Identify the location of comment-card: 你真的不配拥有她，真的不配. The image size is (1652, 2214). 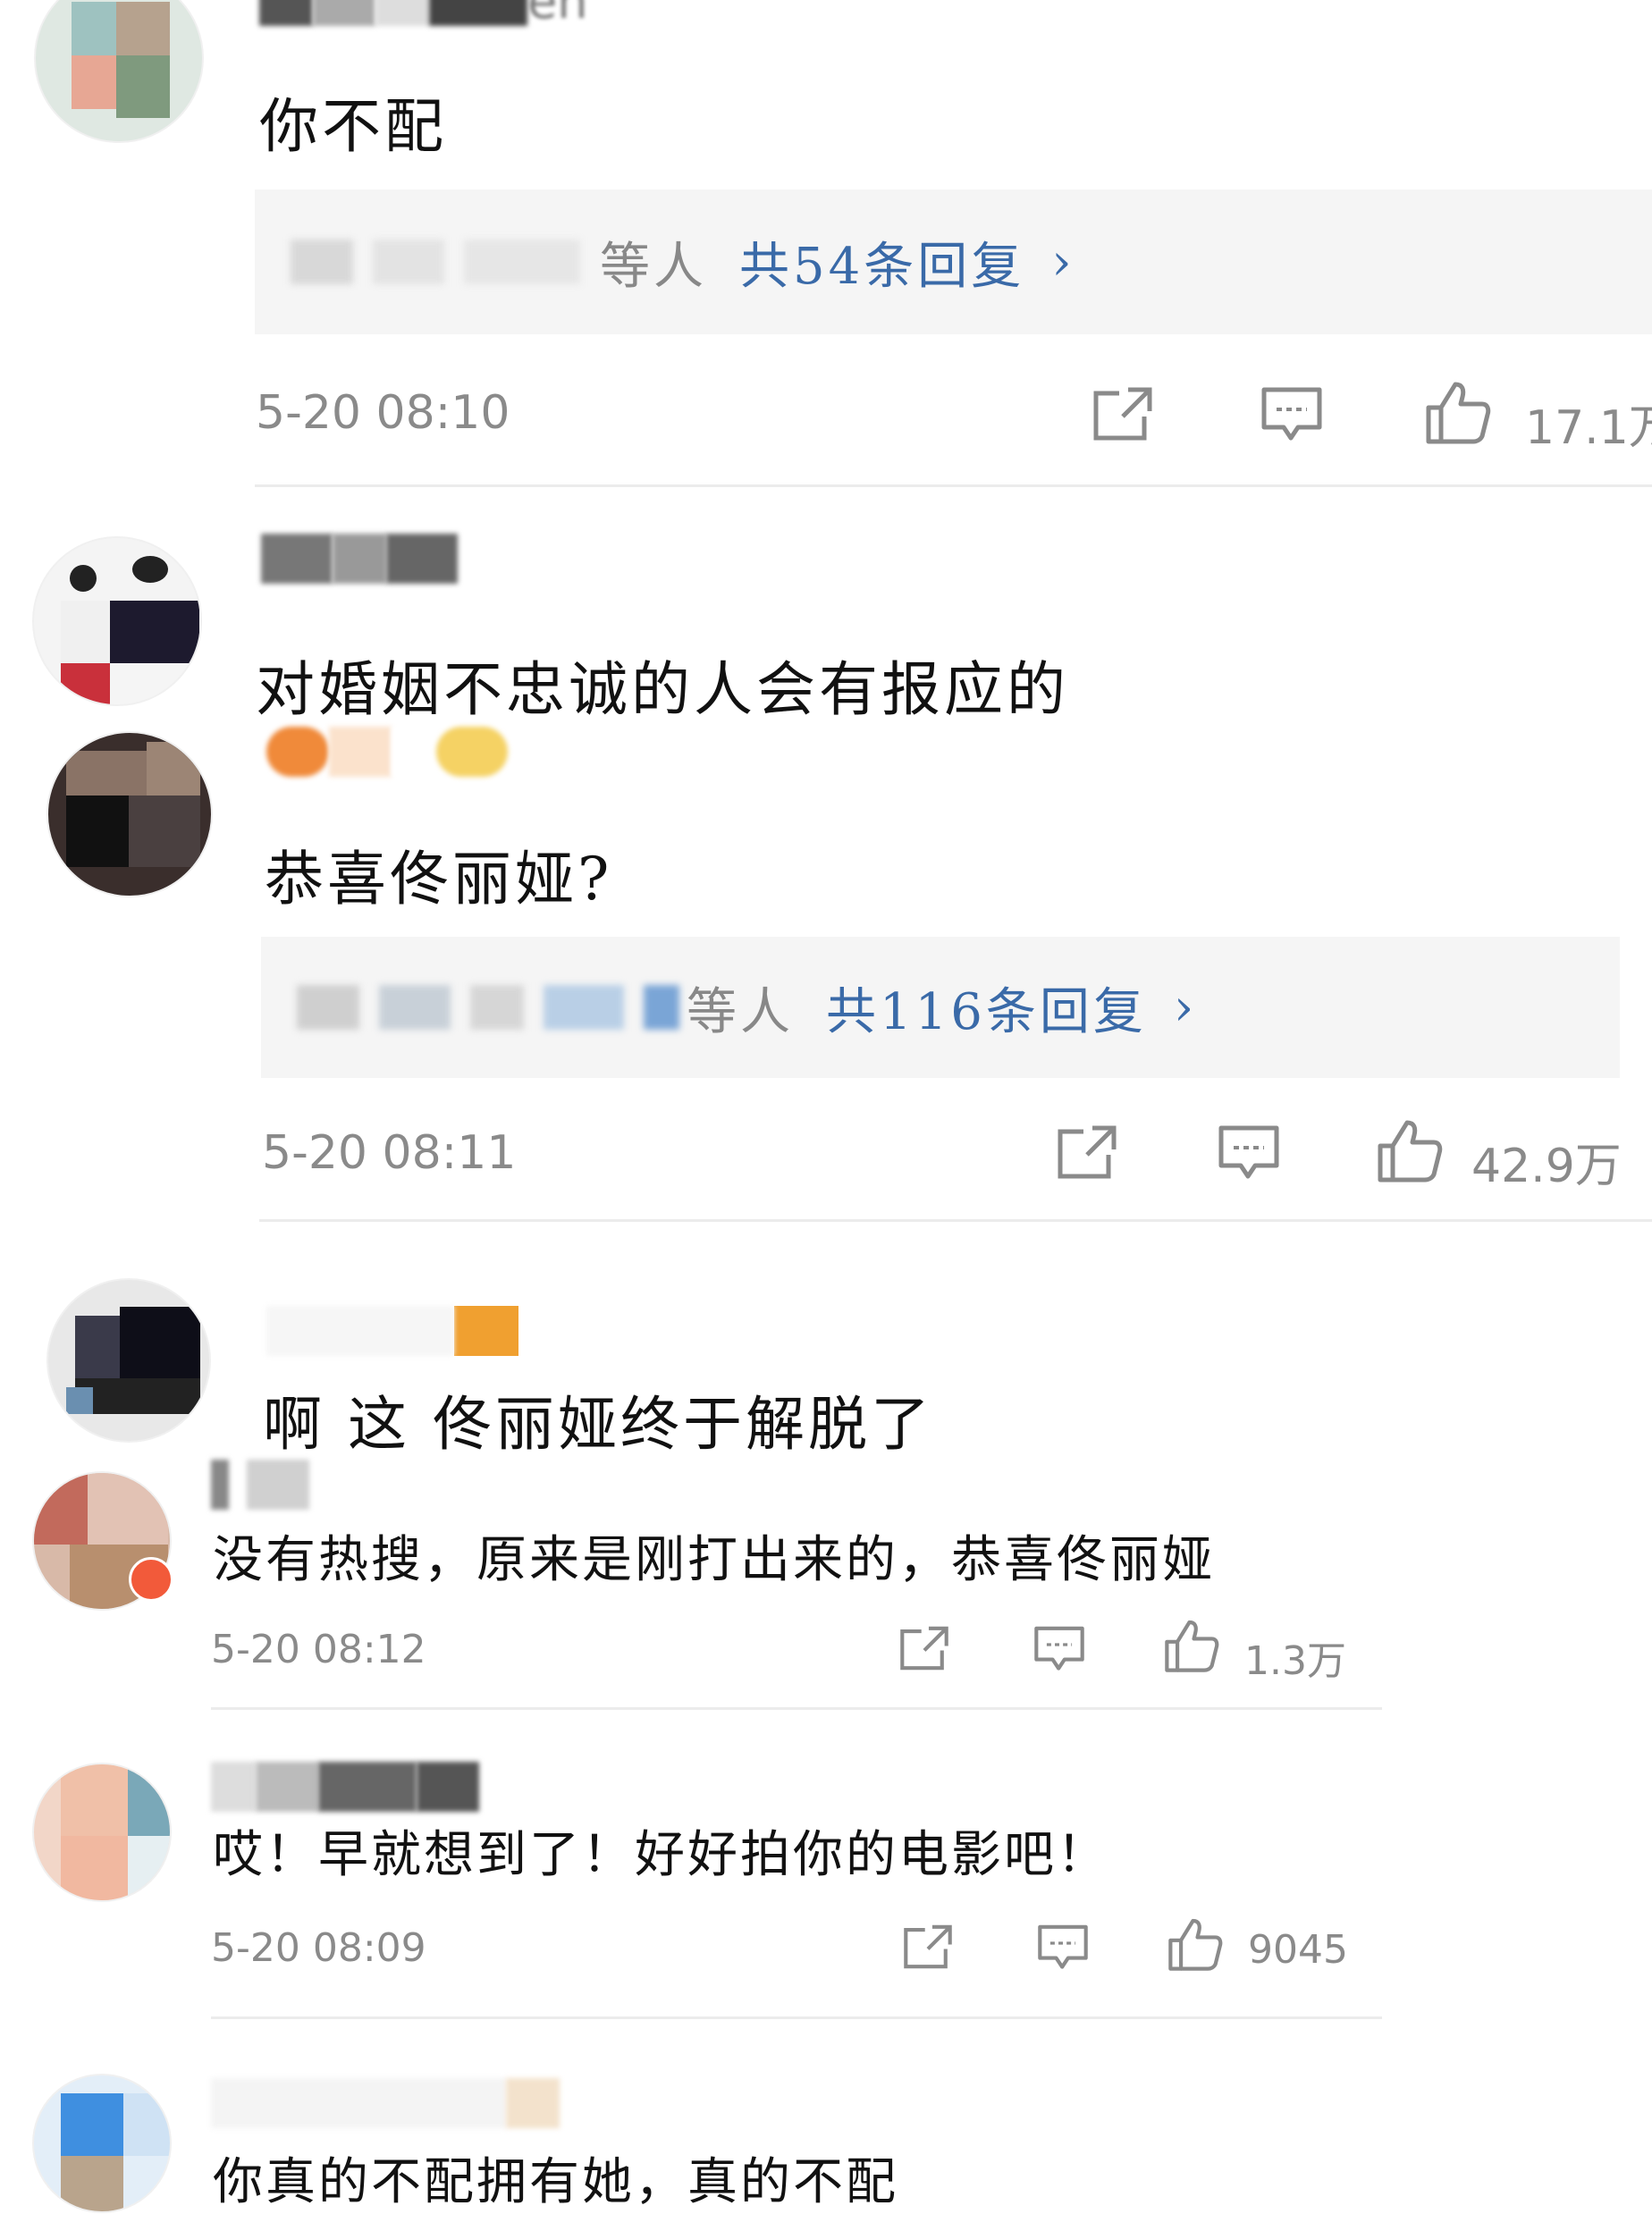
(826, 2134).